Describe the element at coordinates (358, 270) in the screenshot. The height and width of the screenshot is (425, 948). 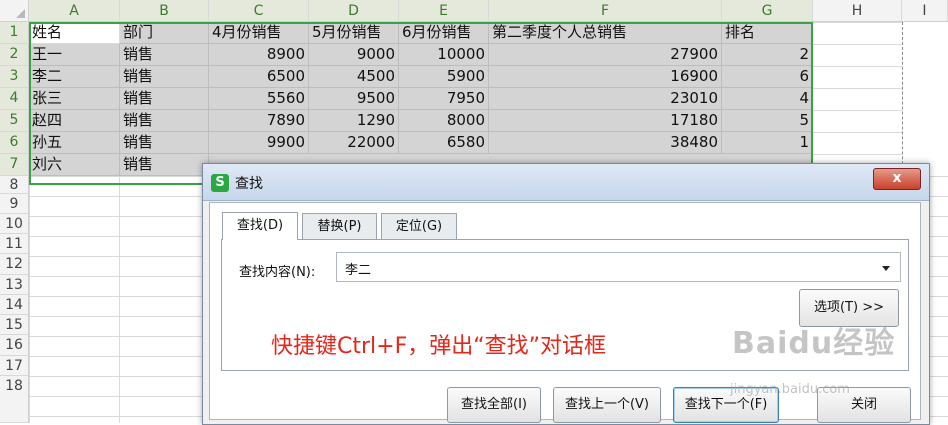
I see `find-input-value: 李二` at that location.